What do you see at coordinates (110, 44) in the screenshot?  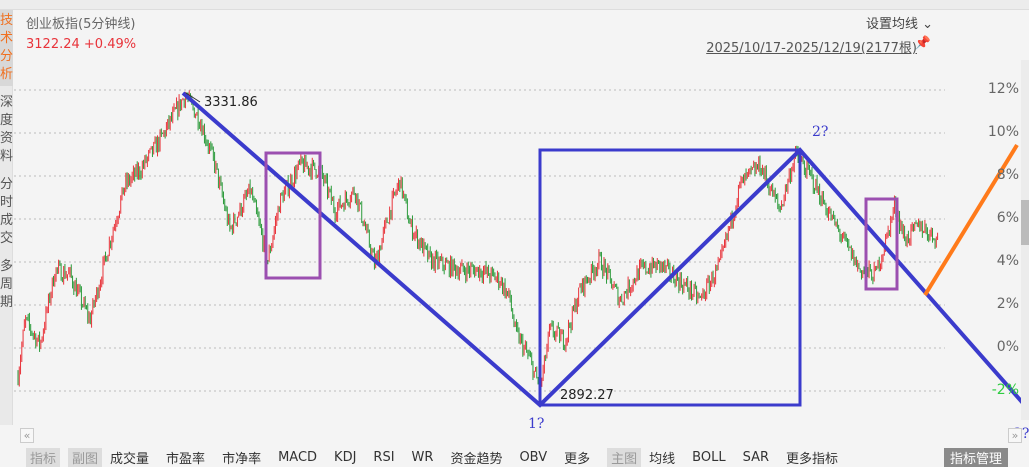 I see `pct-change: +0.49%` at bounding box center [110, 44].